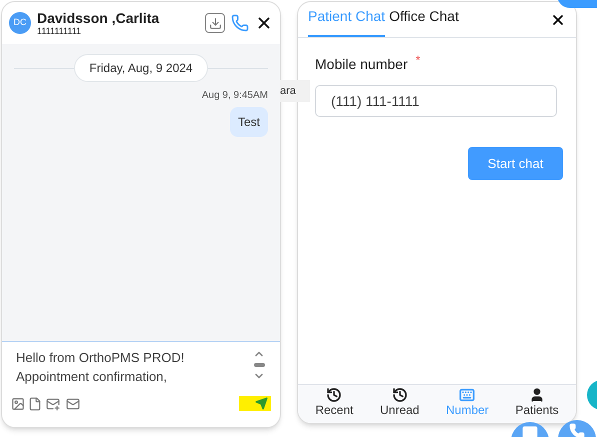 This screenshot has height=437, width=597. I want to click on contact-name: Davidsson ,Carlita, so click(98, 18).